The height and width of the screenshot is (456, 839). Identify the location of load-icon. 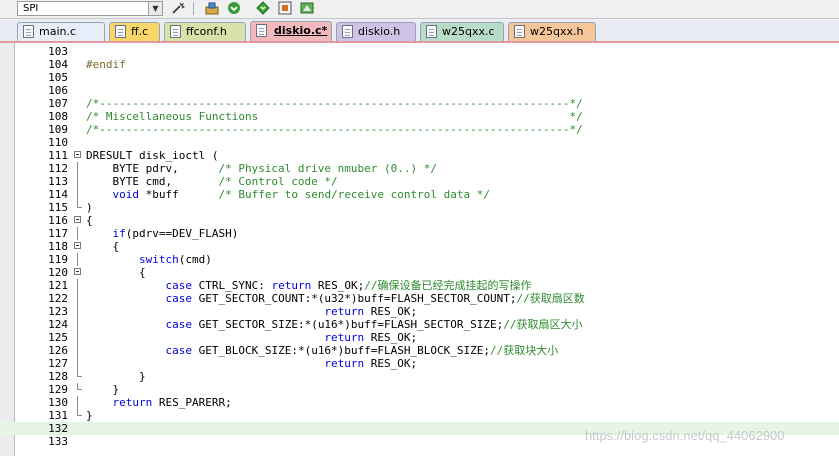
(234, 8).